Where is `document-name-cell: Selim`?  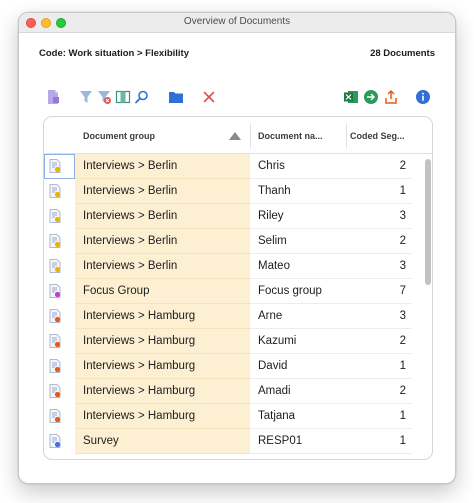 document-name-cell: Selim is located at coordinates (298, 241).